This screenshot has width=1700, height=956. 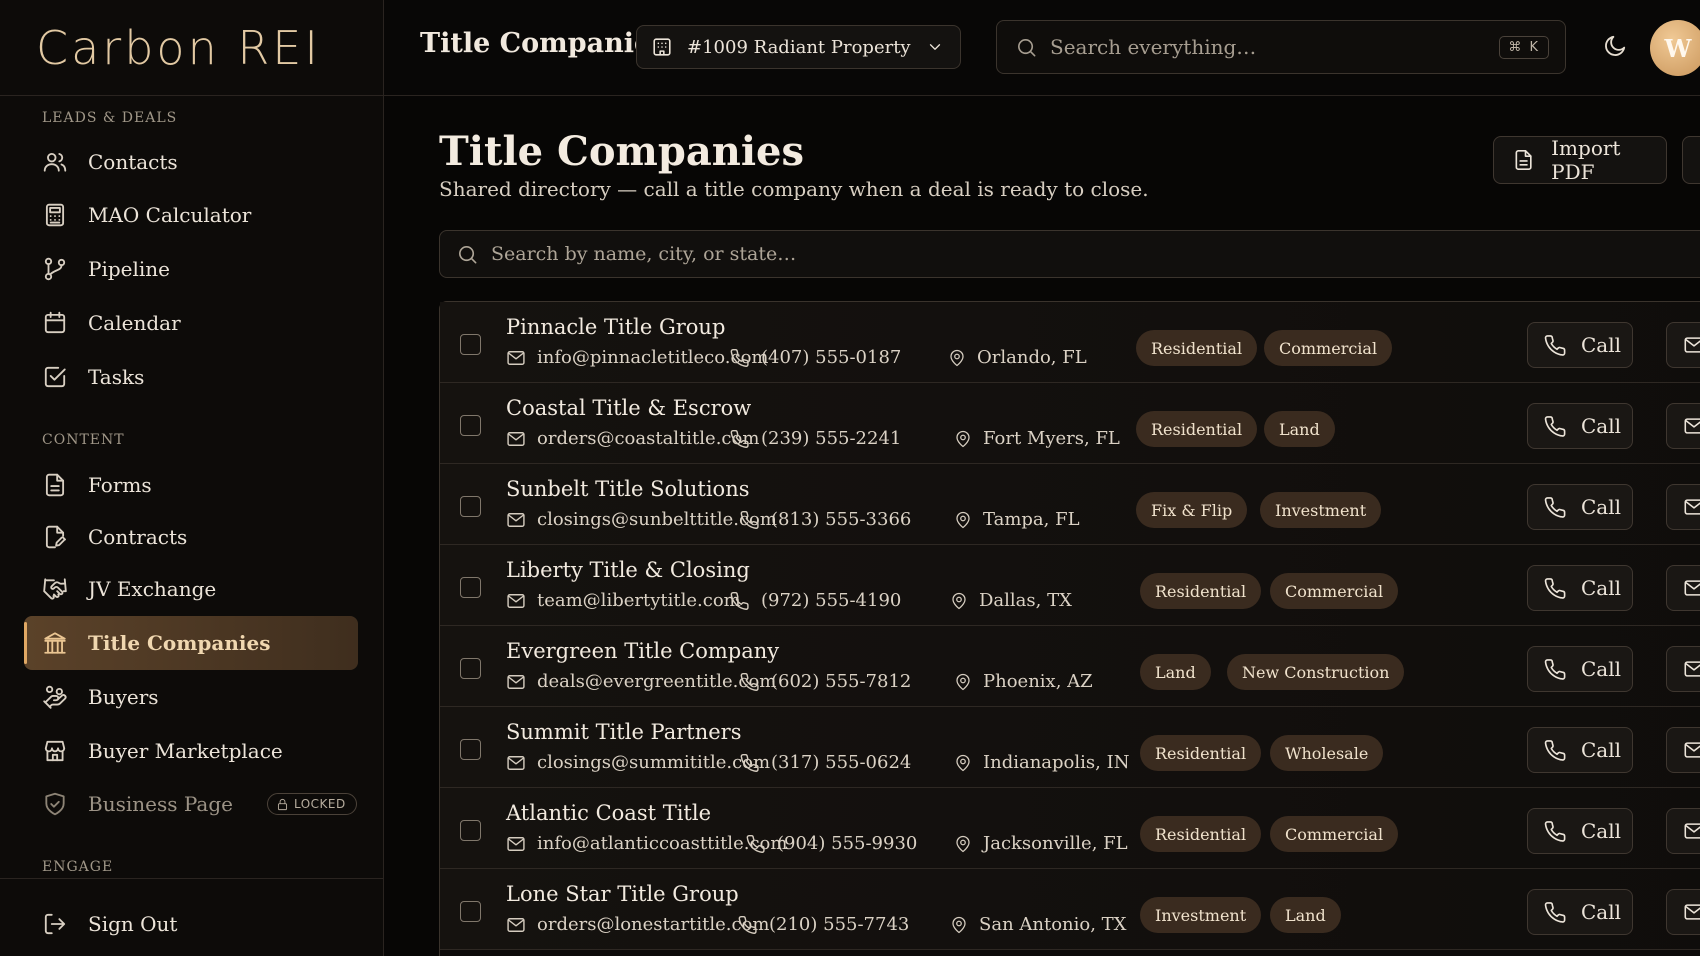 I want to click on company-email: closings@summititle.com, so click(x=638, y=762).